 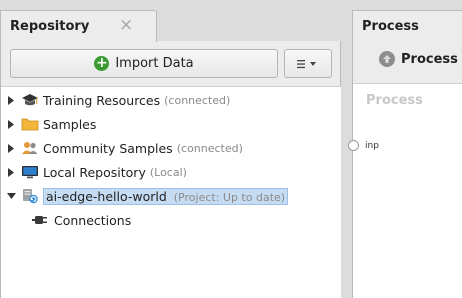 What do you see at coordinates (387, 59) in the screenshot?
I see `process-icon` at bounding box center [387, 59].